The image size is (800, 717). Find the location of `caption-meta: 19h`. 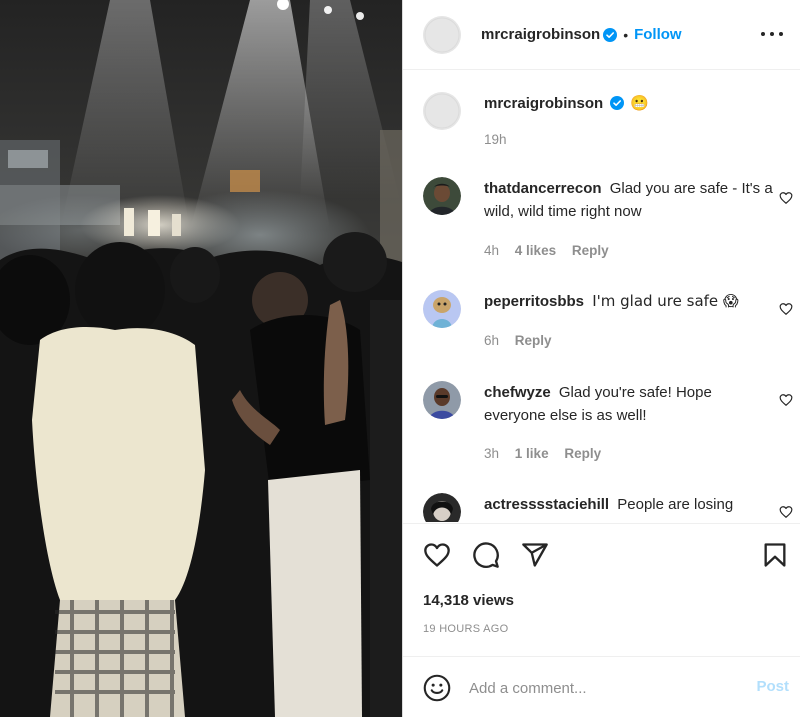

caption-meta: 19h is located at coordinates (501, 139).